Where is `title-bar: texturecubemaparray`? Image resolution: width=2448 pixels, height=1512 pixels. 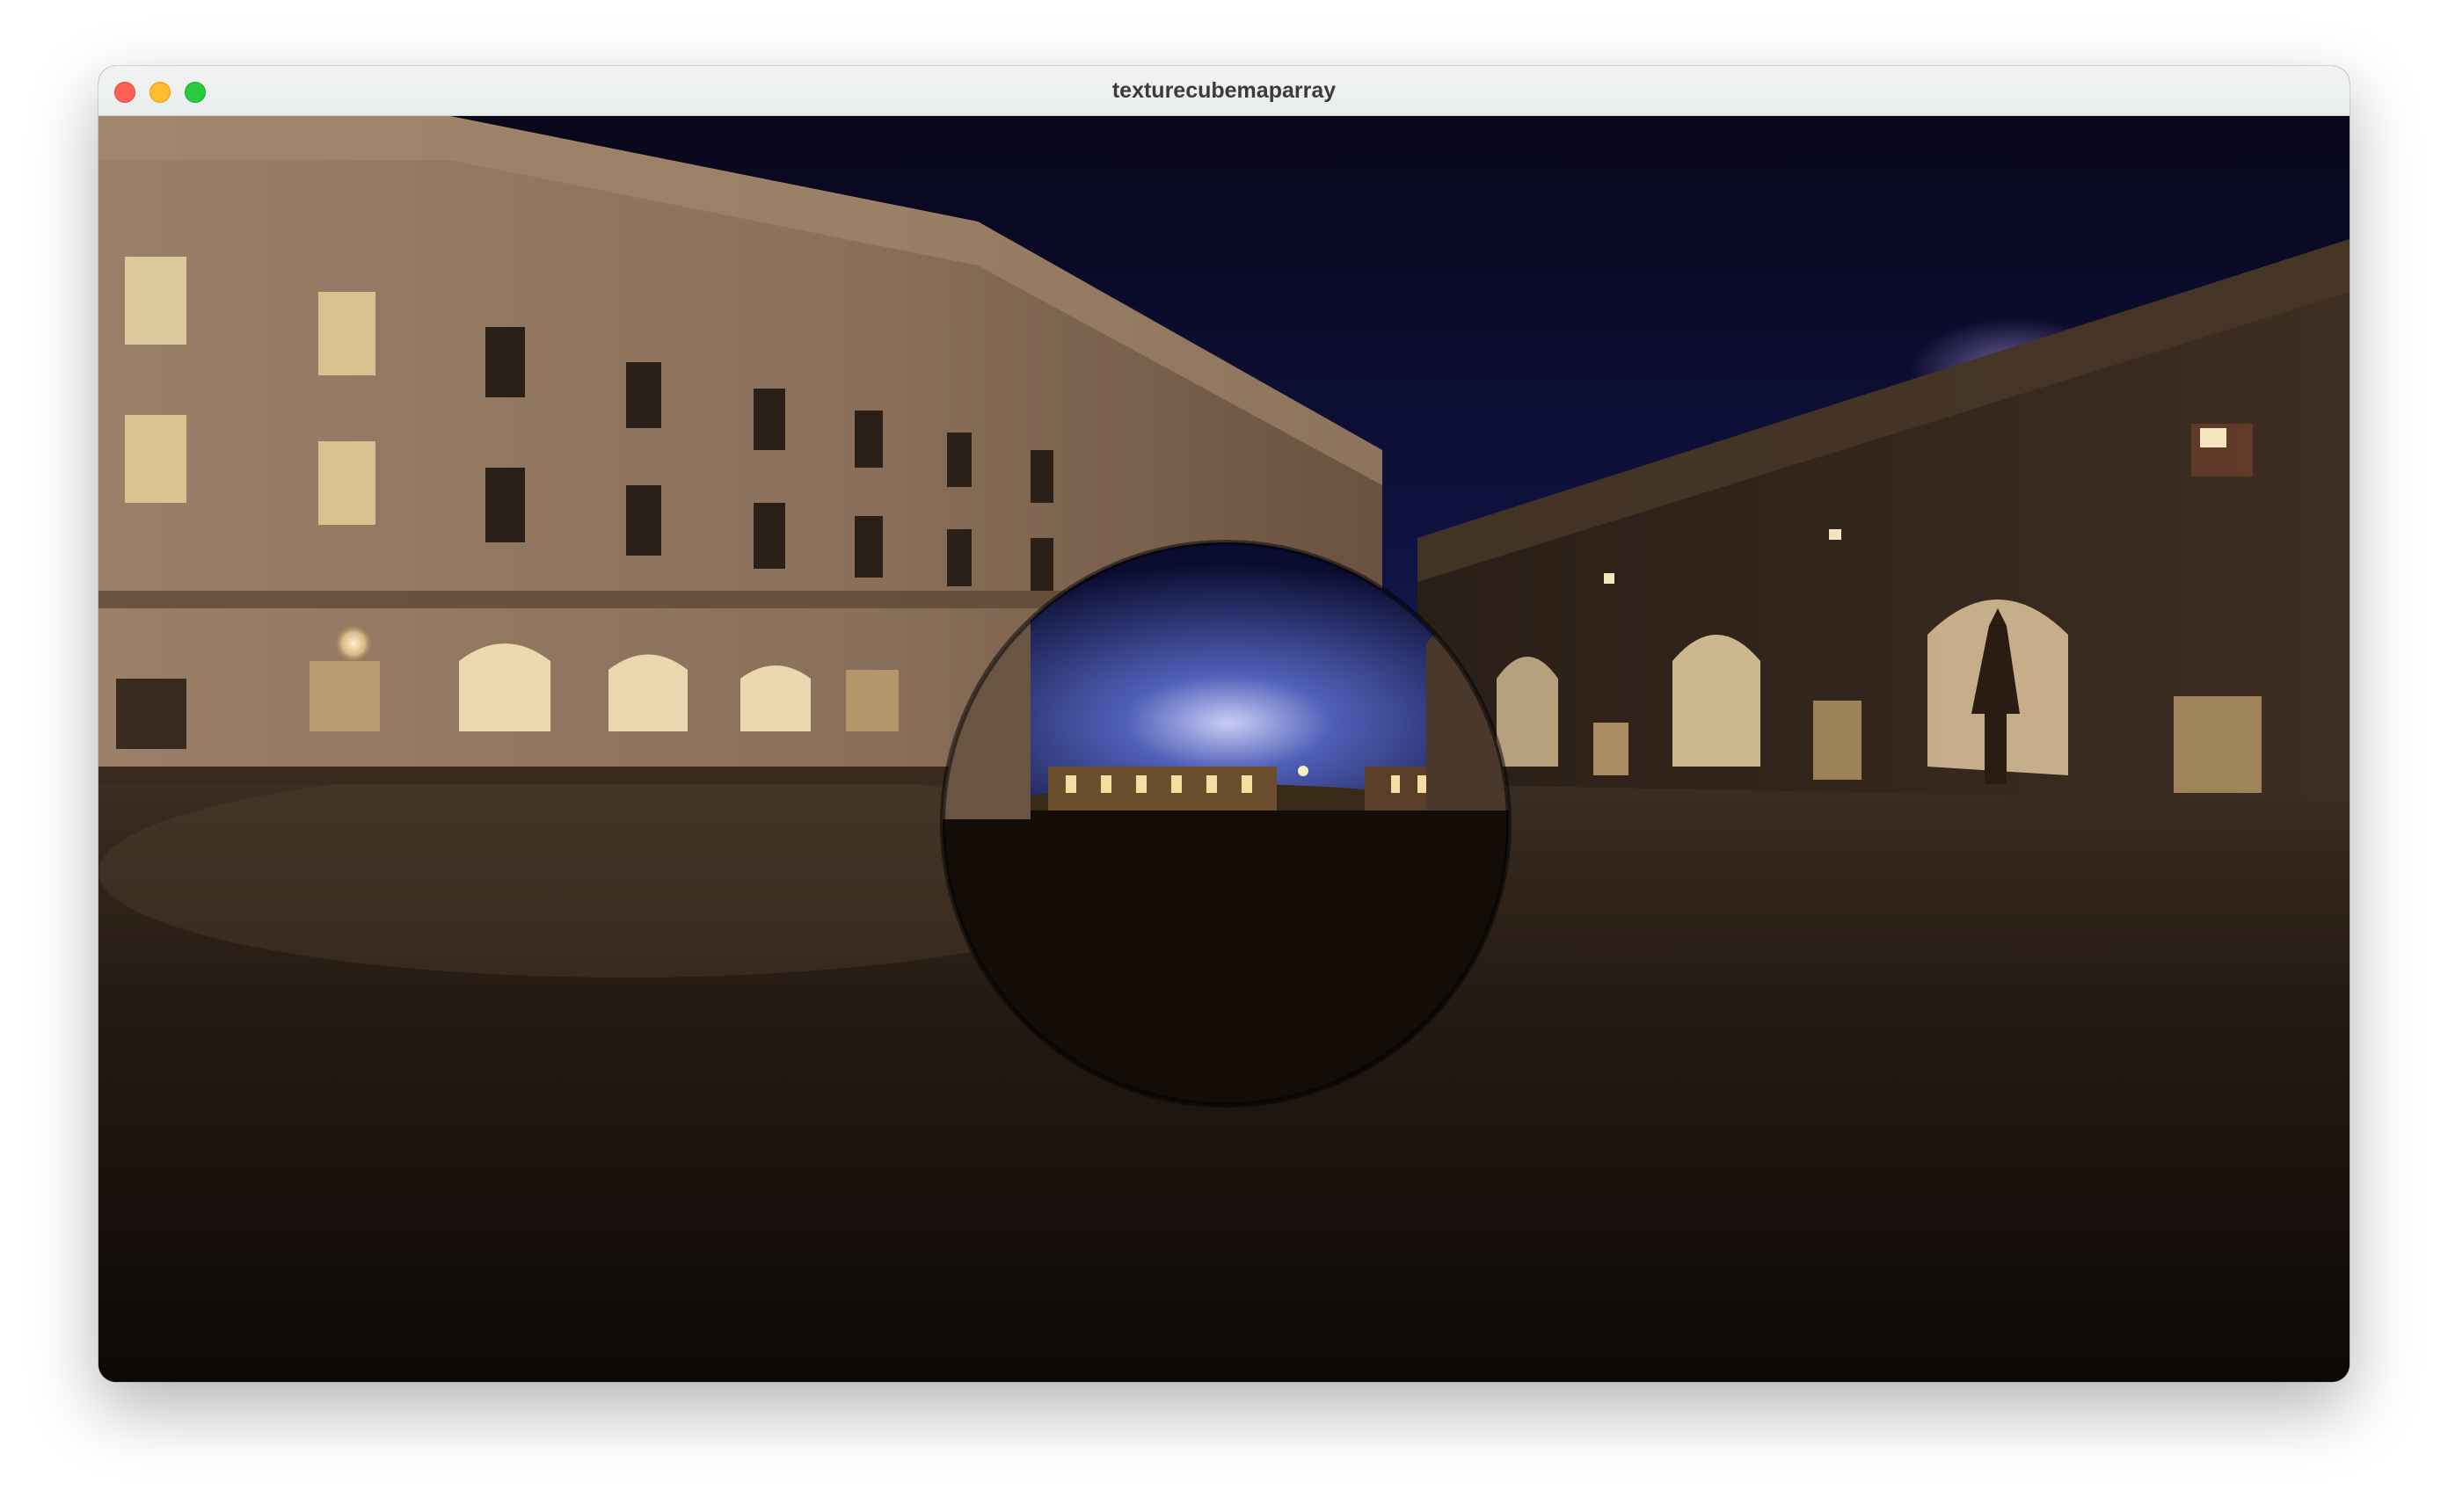
title-bar: texturecubemaparray is located at coordinates (1224, 91).